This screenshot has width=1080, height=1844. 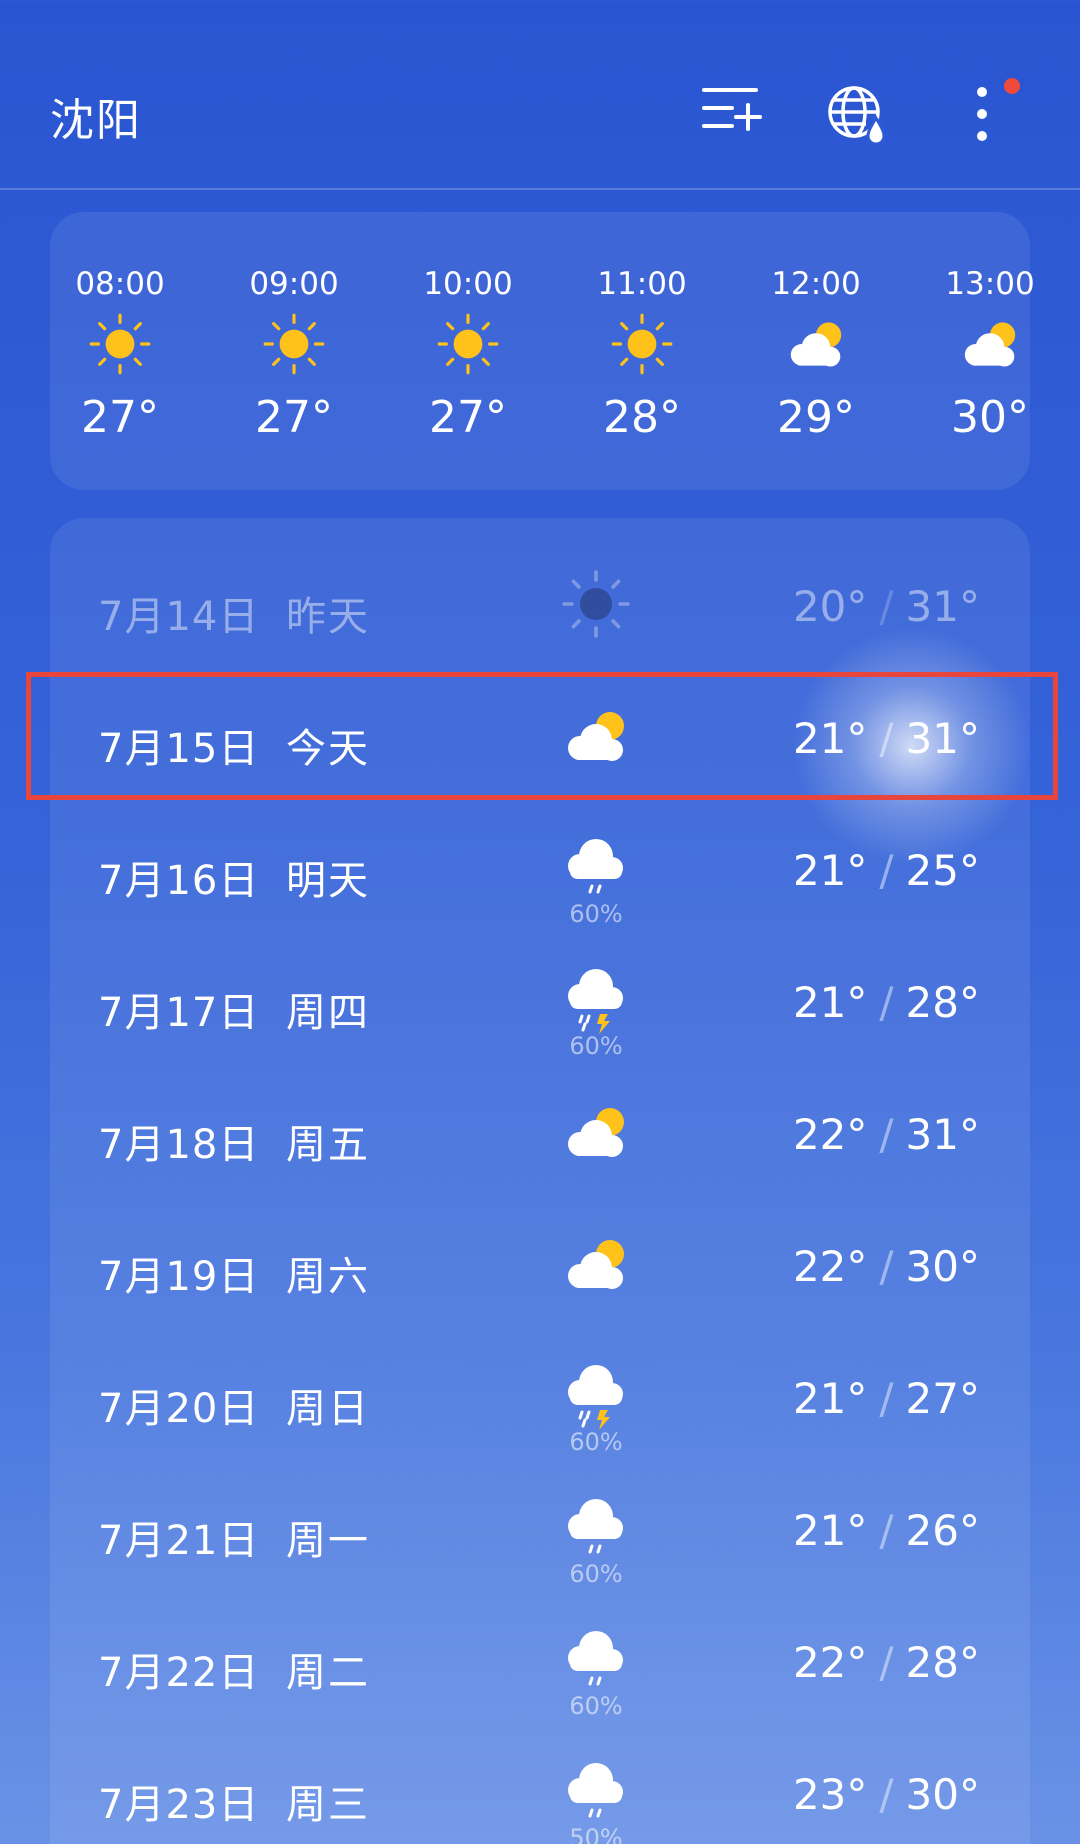 What do you see at coordinates (830, 1794) in the screenshot?
I see `temp-low: 23°` at bounding box center [830, 1794].